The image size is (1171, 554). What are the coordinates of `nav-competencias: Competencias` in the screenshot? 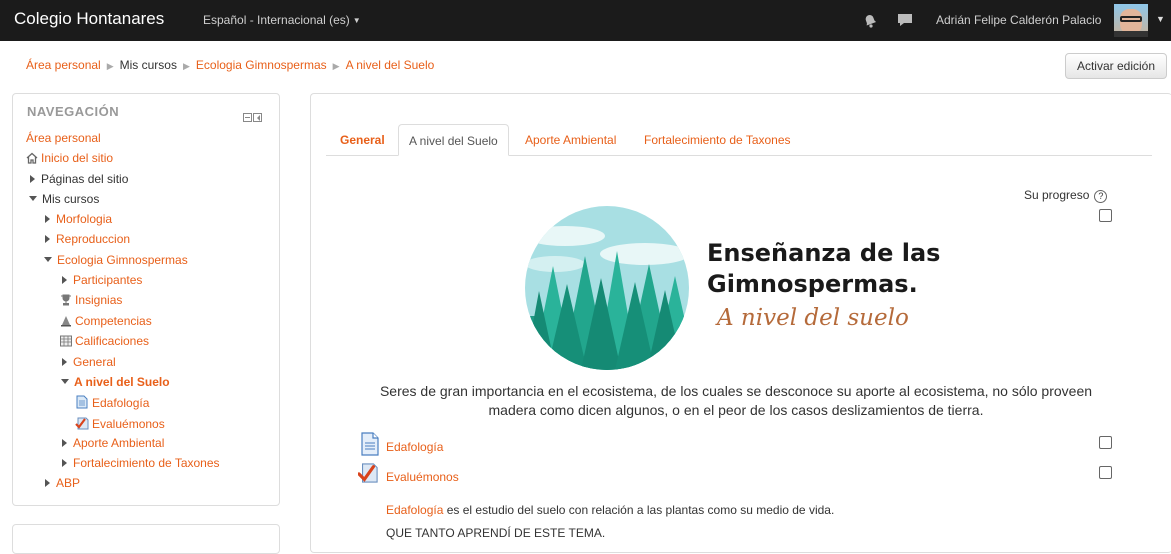 It's located at (106, 321).